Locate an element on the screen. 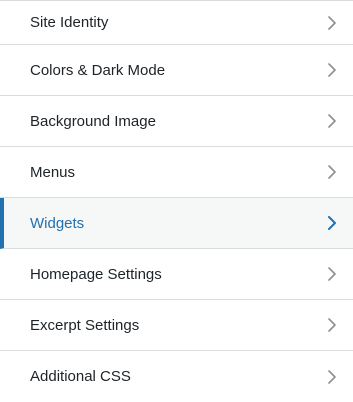  section-label: Homepage Settings is located at coordinates (96, 274).